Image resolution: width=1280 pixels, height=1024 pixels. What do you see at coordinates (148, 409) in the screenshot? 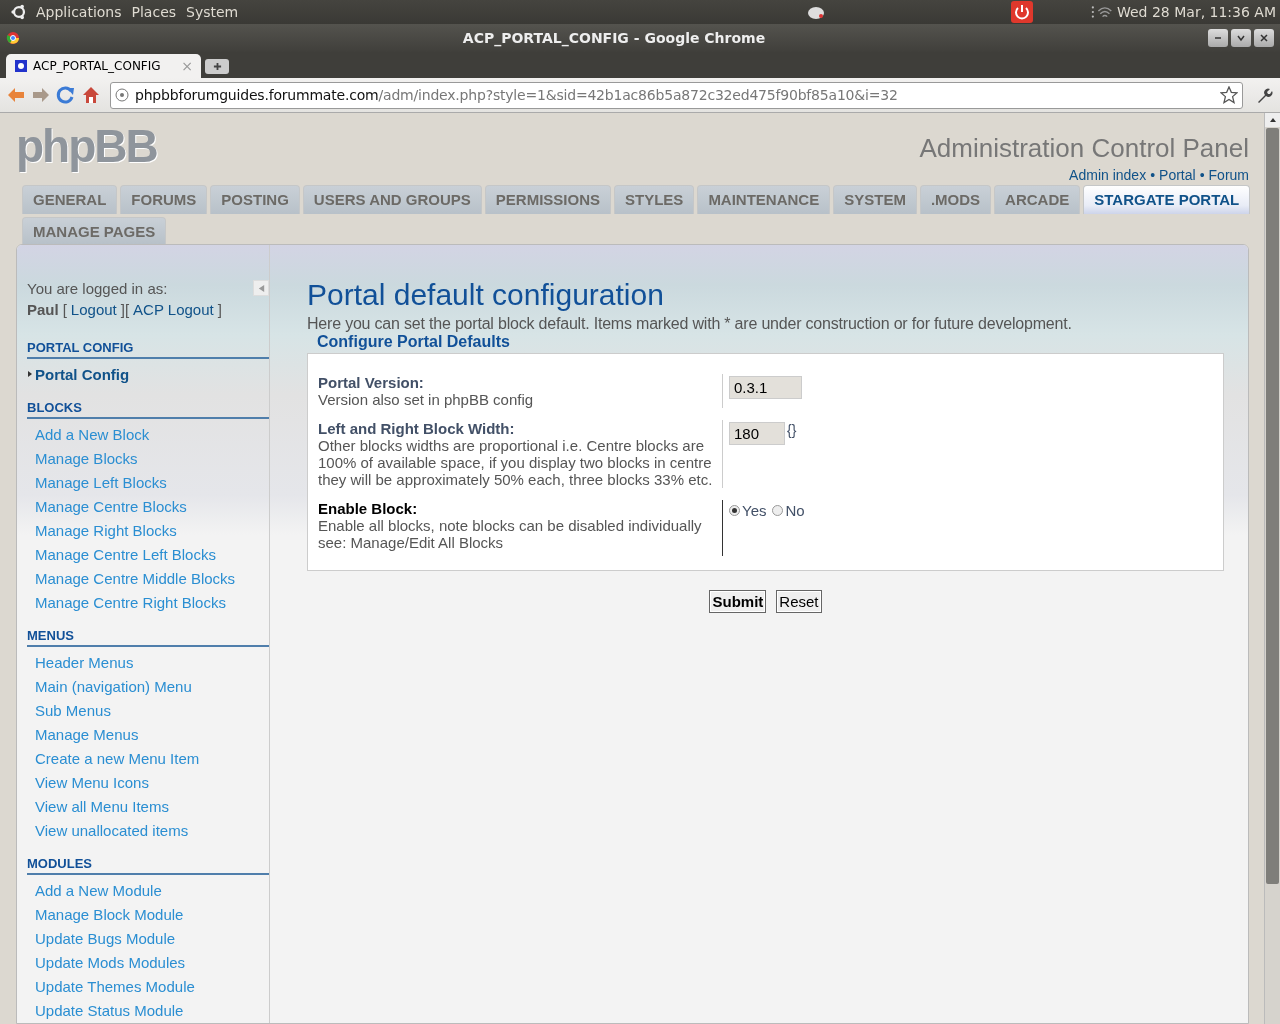
I see `section-heading: BLOCKS` at bounding box center [148, 409].